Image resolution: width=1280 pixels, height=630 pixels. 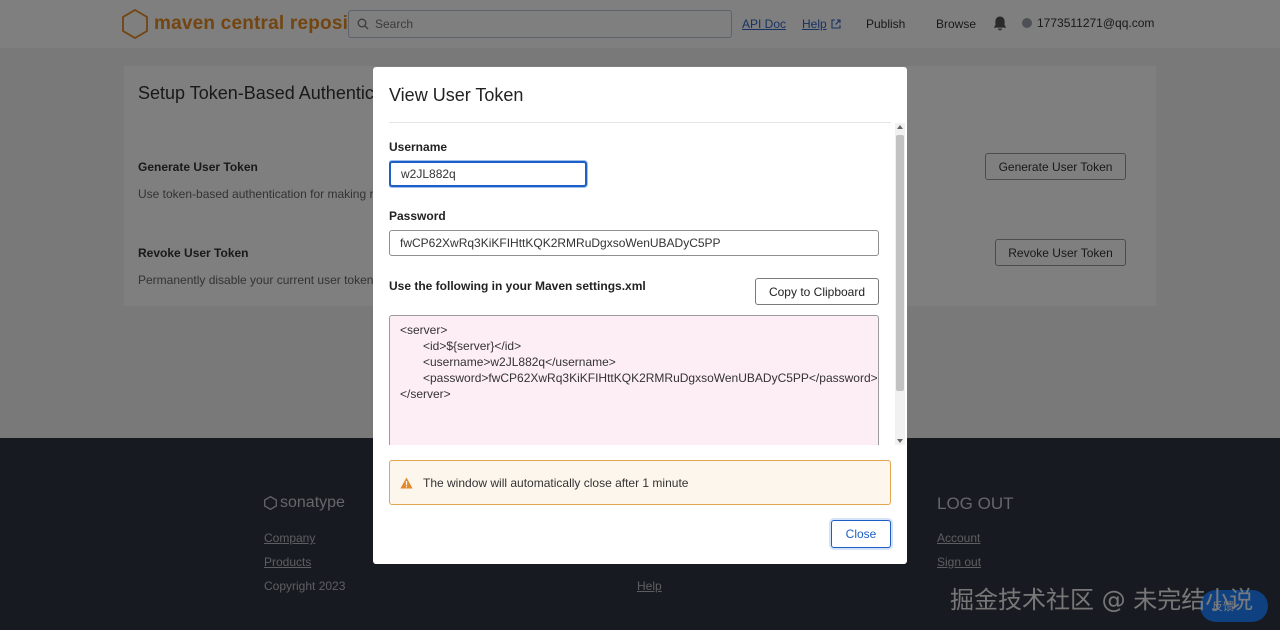 I want to click on warning-triangle-icon, so click(x=406, y=482).